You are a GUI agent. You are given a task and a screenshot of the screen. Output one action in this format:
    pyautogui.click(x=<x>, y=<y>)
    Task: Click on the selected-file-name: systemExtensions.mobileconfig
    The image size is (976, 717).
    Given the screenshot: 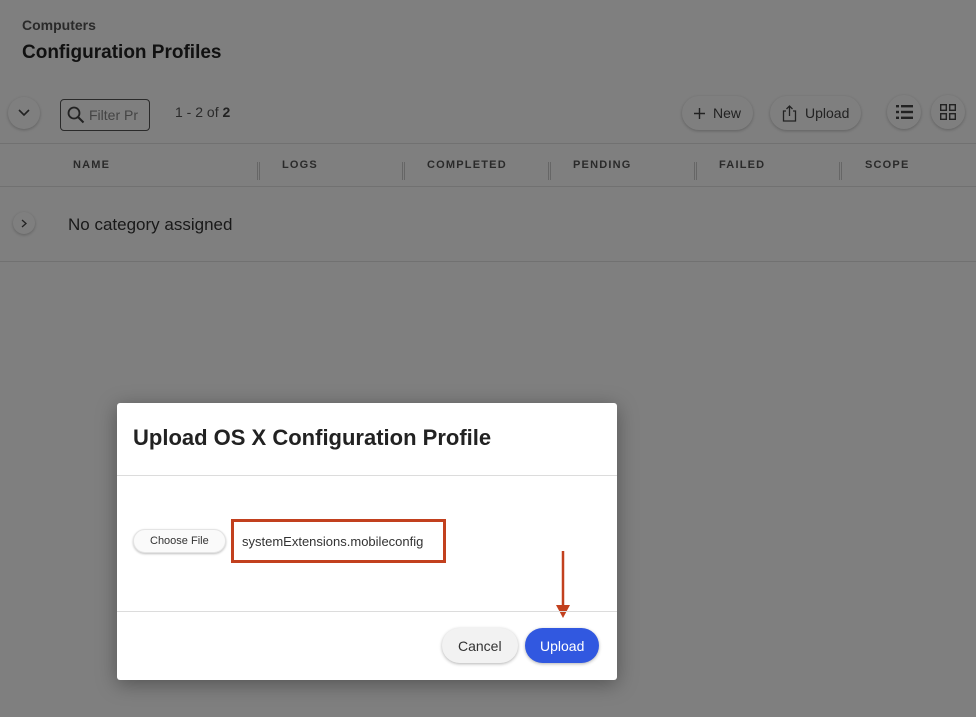 What is the action you would take?
    pyautogui.click(x=338, y=541)
    